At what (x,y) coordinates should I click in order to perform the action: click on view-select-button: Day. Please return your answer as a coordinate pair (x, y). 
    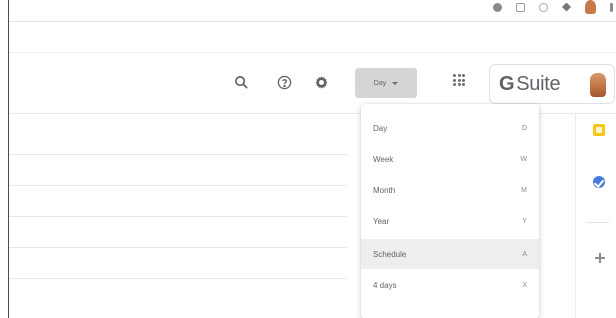
    Looking at the image, I should click on (386, 83).